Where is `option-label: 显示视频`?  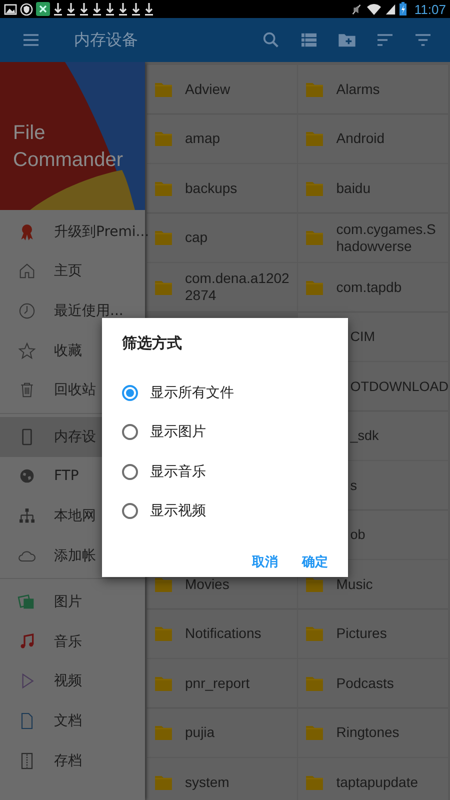
option-label: 显示视频 is located at coordinates (178, 511).